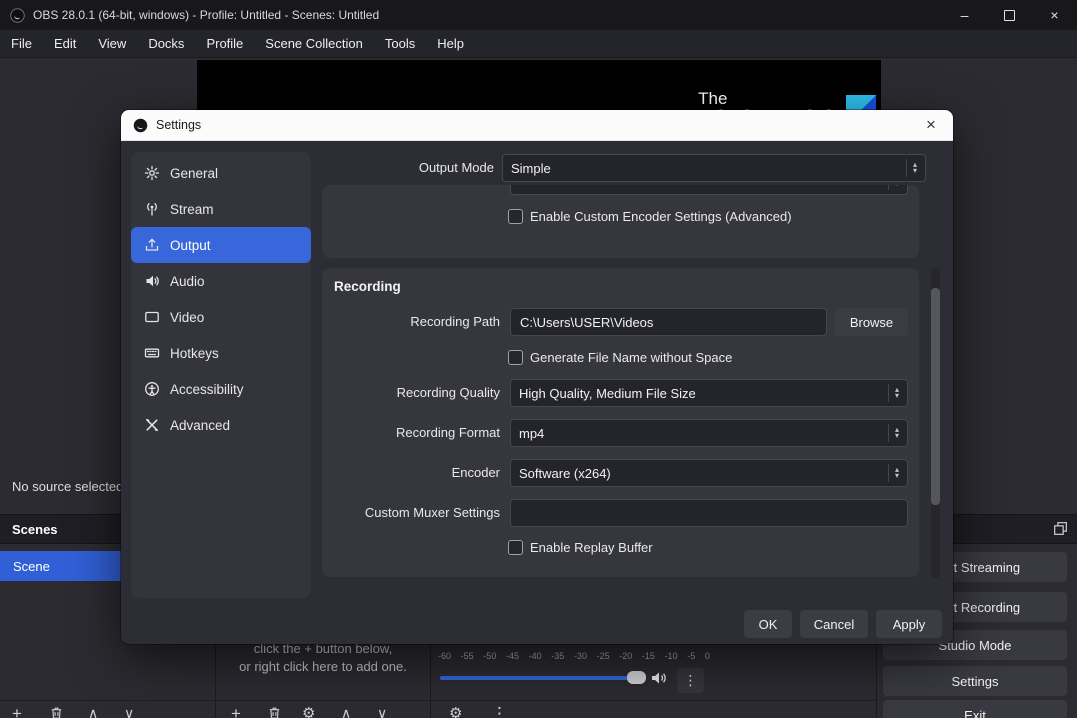 This screenshot has width=1077, height=718. Describe the element at coordinates (709, 433) in the screenshot. I see `recording-format-select: mp4 ▴ ▾` at that location.